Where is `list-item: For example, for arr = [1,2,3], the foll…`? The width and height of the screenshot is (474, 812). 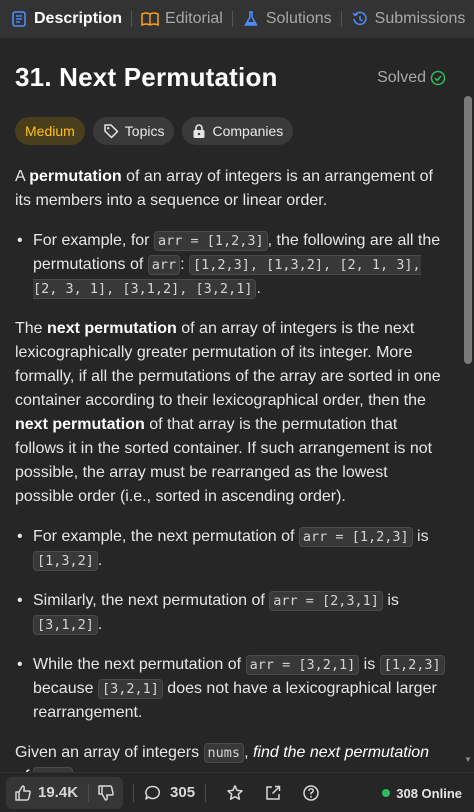 list-item: For example, for arr = [1,2,3], the foll… is located at coordinates (230, 265).